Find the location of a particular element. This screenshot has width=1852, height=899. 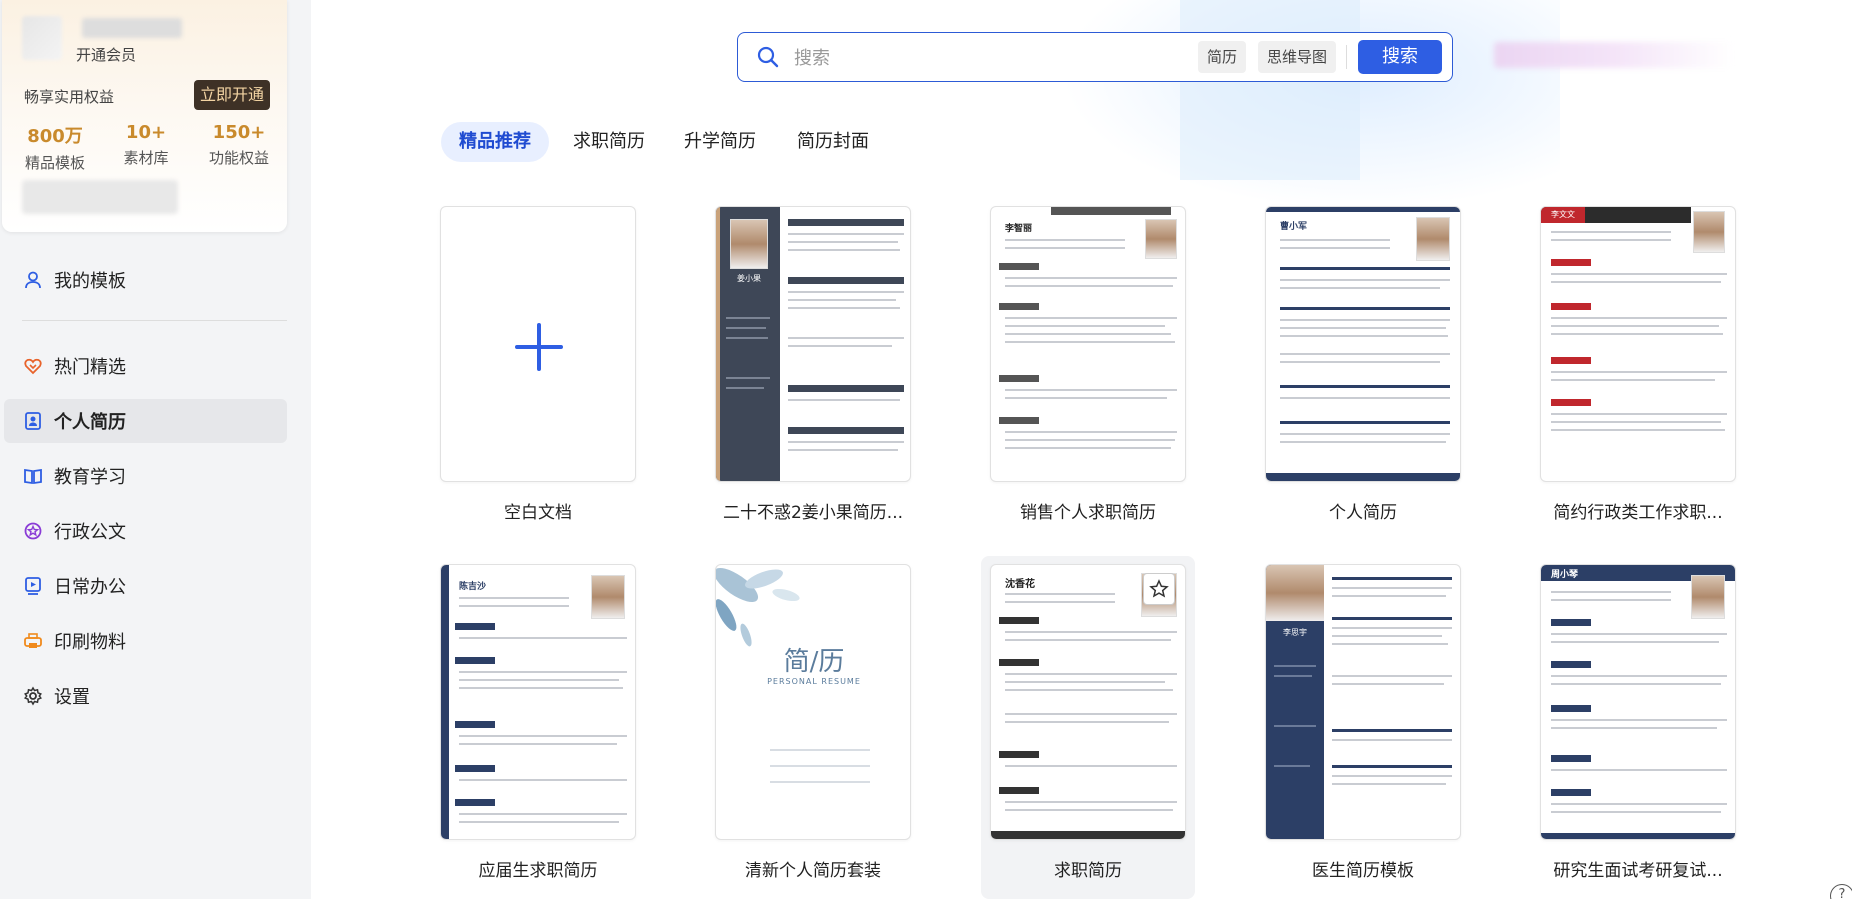

nav-hot-picks: 热门精选 is located at coordinates (145, 366).